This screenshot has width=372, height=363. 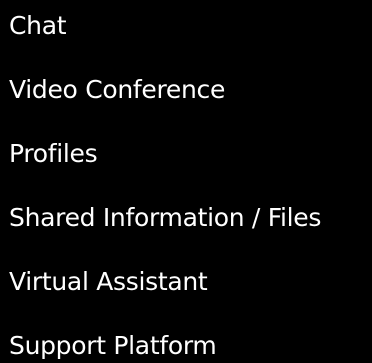 I want to click on menu-item-chat: Chat, so click(x=38, y=26).